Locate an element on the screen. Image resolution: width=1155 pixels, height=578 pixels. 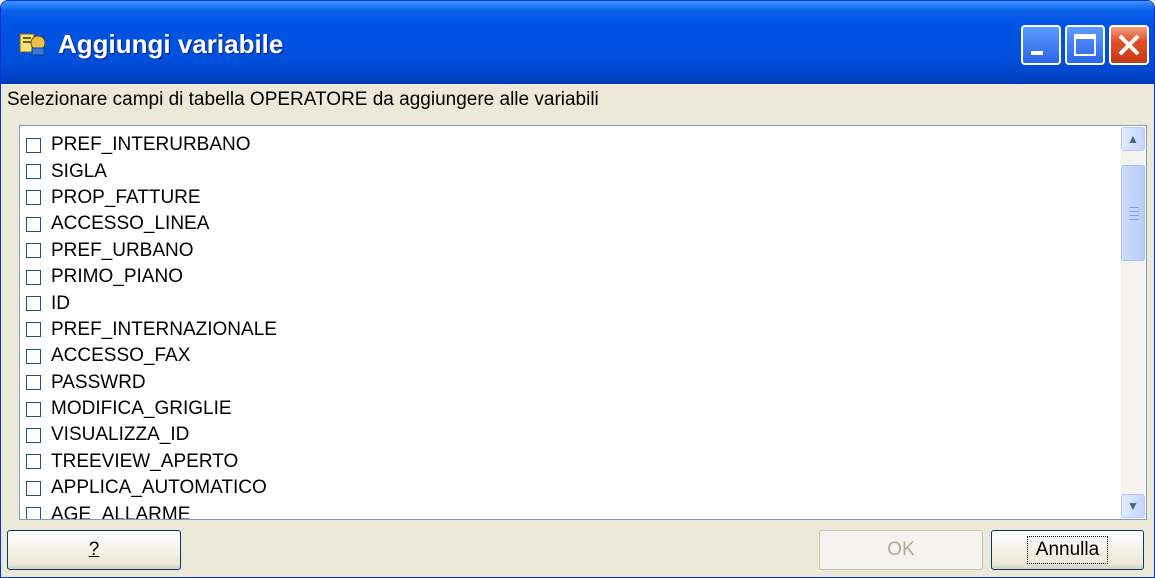
checklist-item: ACCESSO_FAX is located at coordinates (151, 356).